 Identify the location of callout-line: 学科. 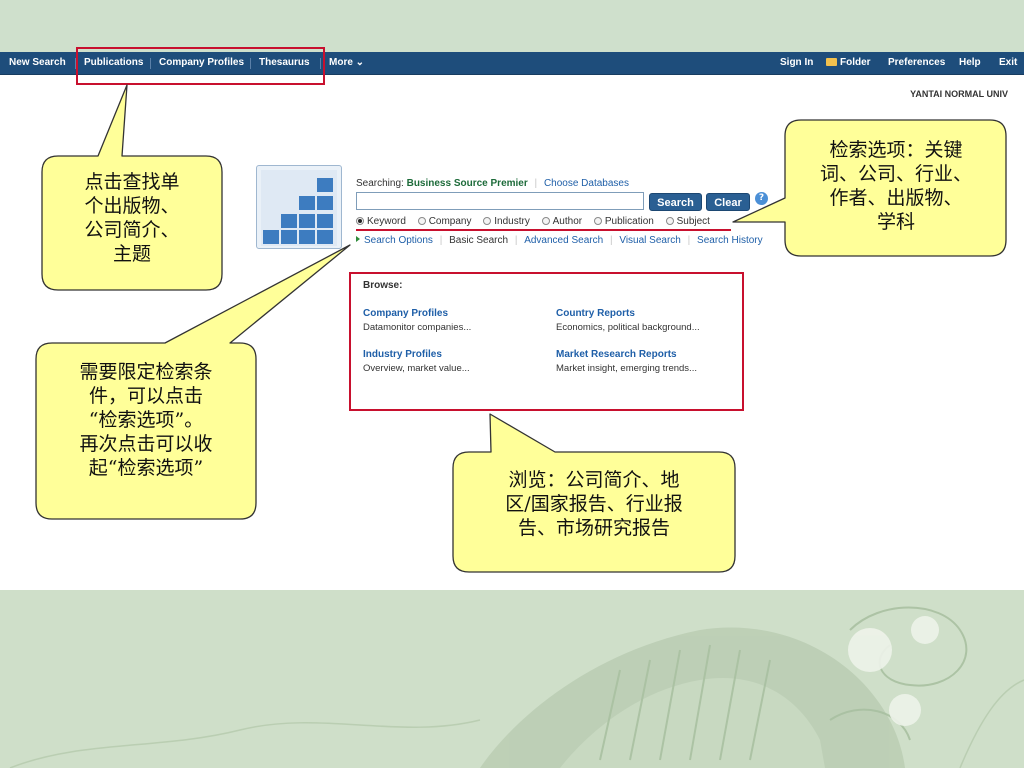
(895, 222).